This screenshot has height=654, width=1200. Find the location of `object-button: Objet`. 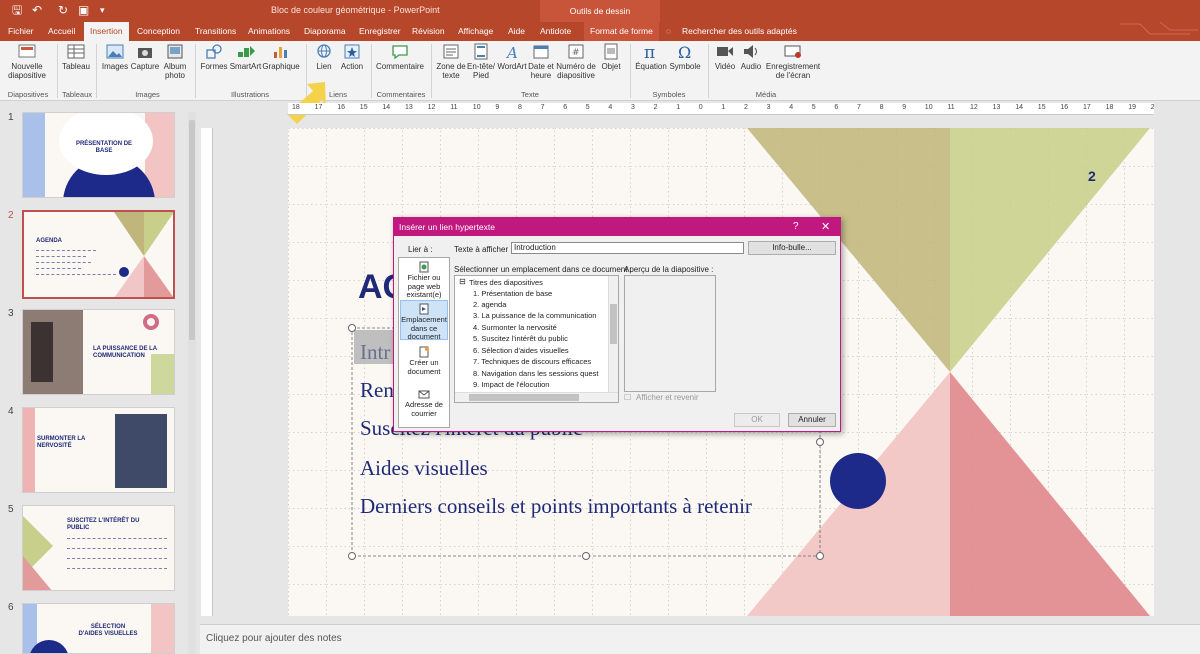

object-button: Objet is located at coordinates (611, 57).